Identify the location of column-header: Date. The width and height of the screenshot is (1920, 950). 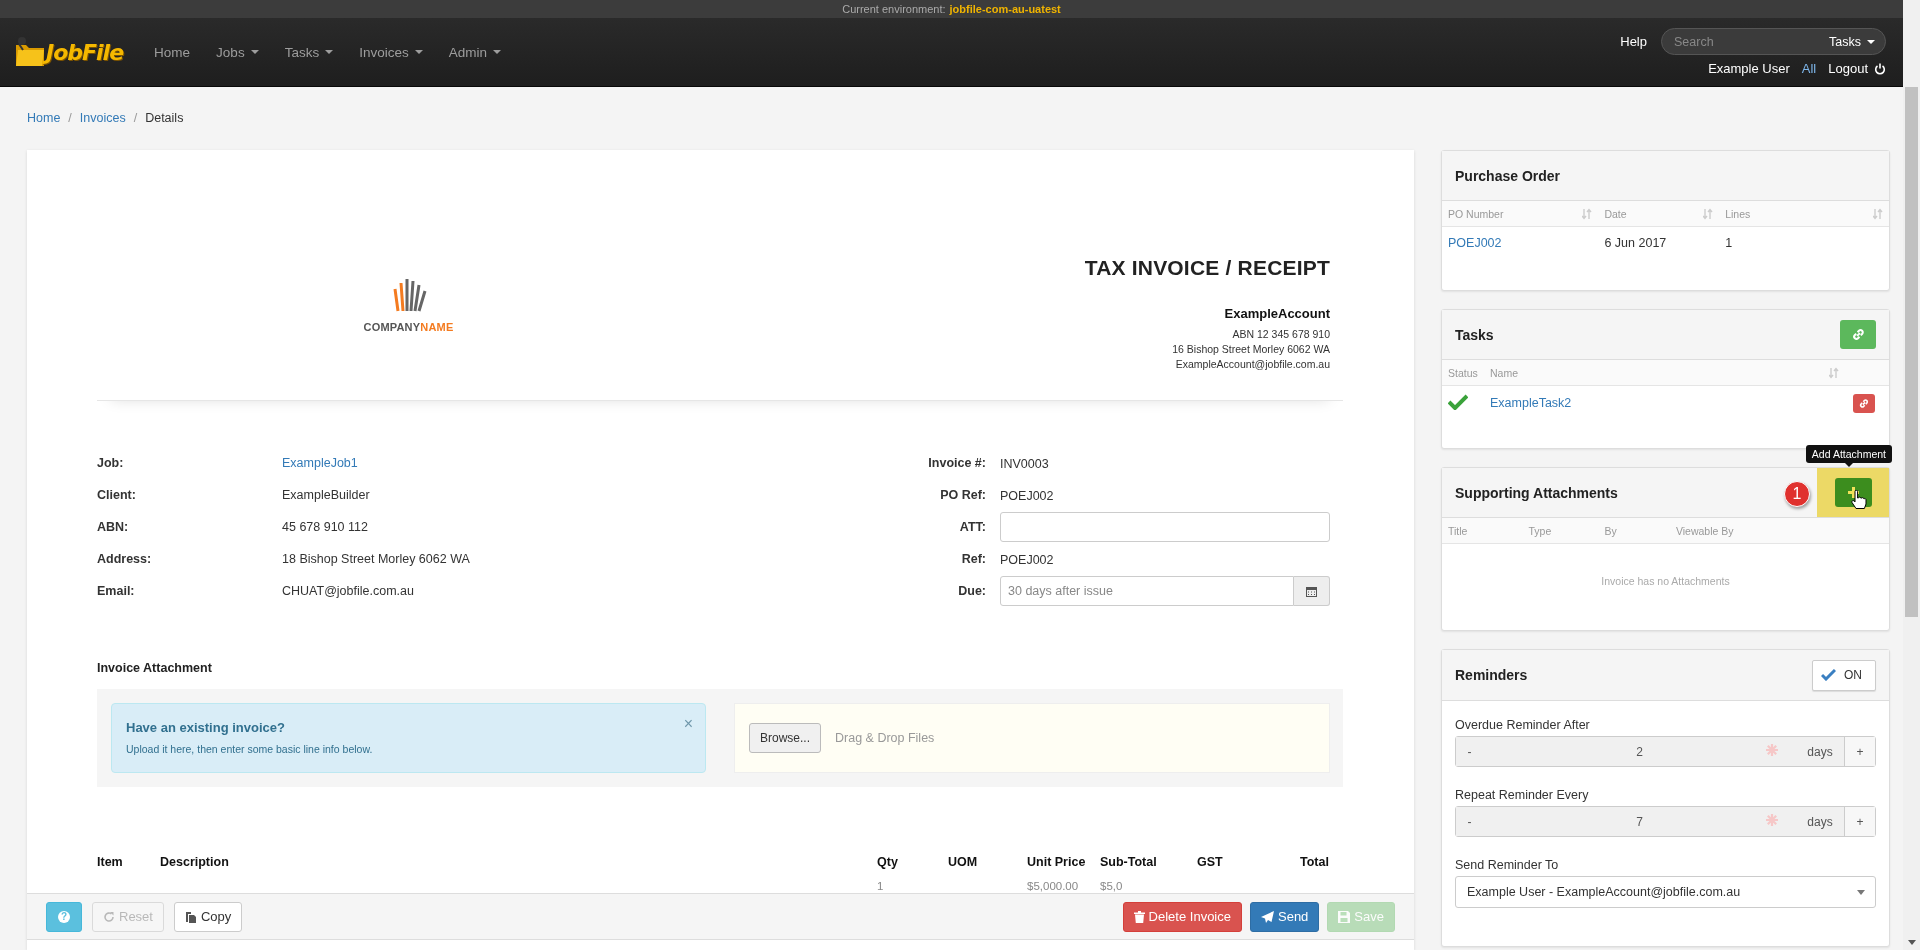
(1615, 213).